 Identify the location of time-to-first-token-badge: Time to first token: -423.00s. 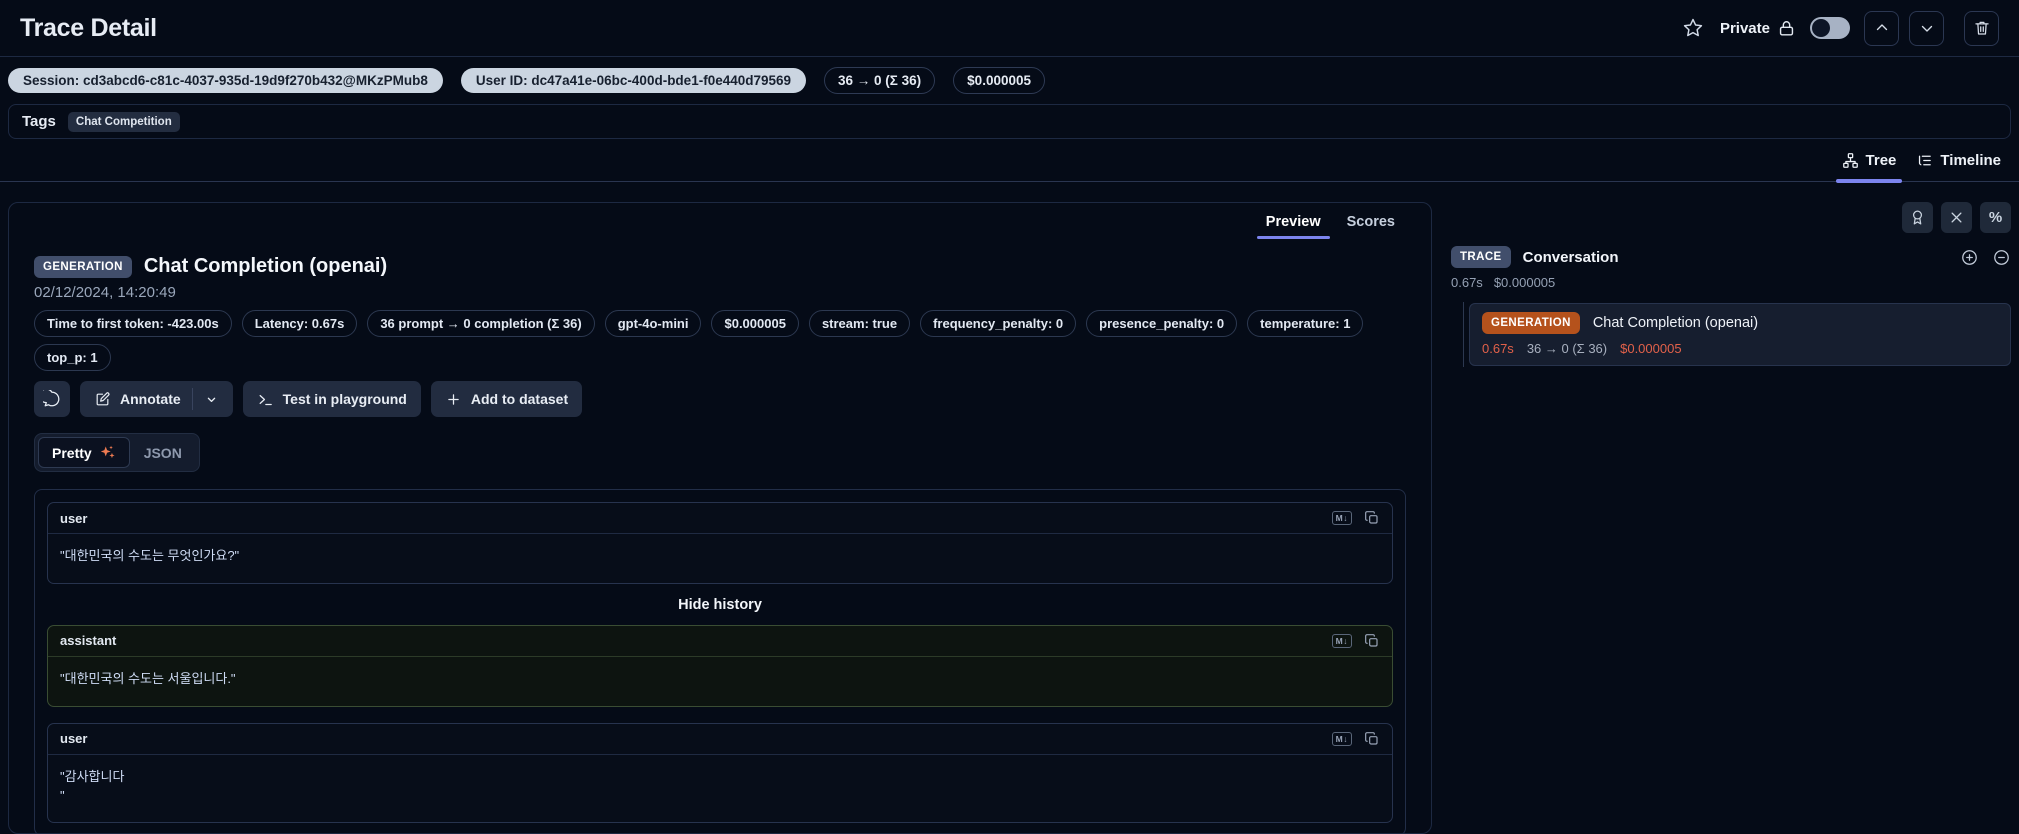
(133, 323).